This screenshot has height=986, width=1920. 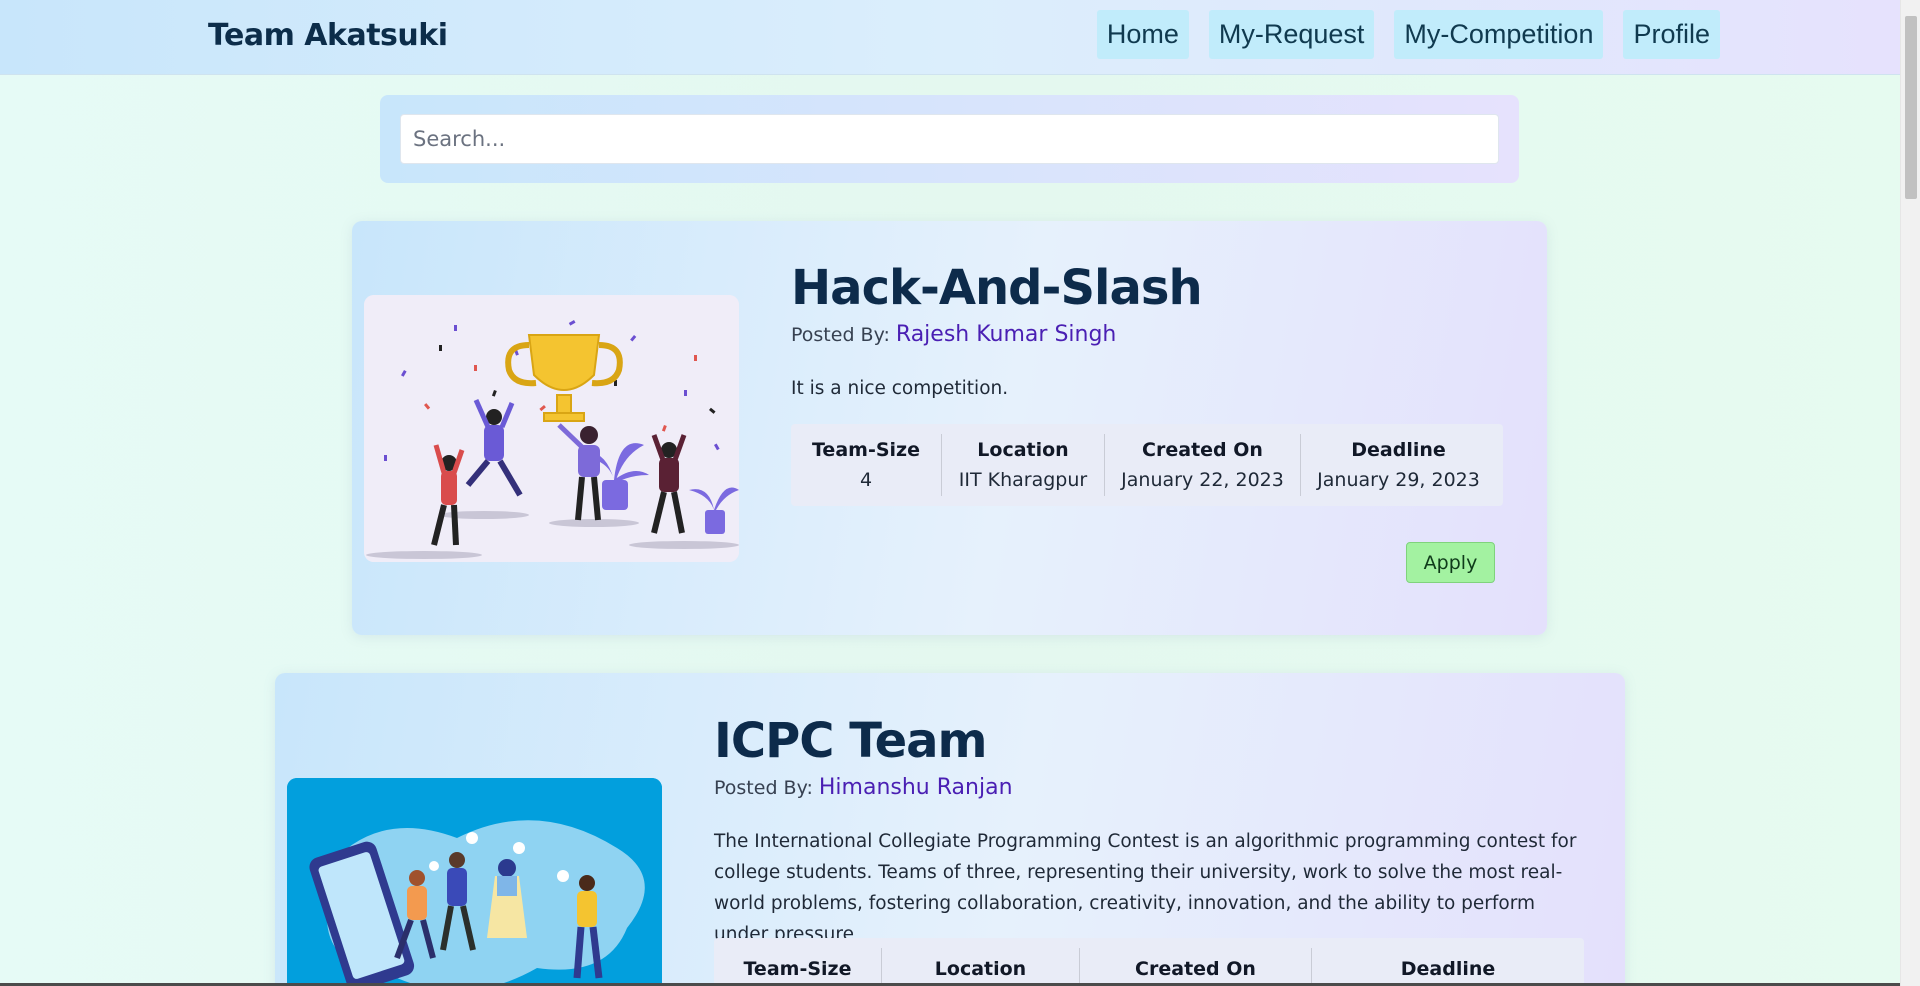 I want to click on scrollbar-thumb, so click(x=1911, y=107).